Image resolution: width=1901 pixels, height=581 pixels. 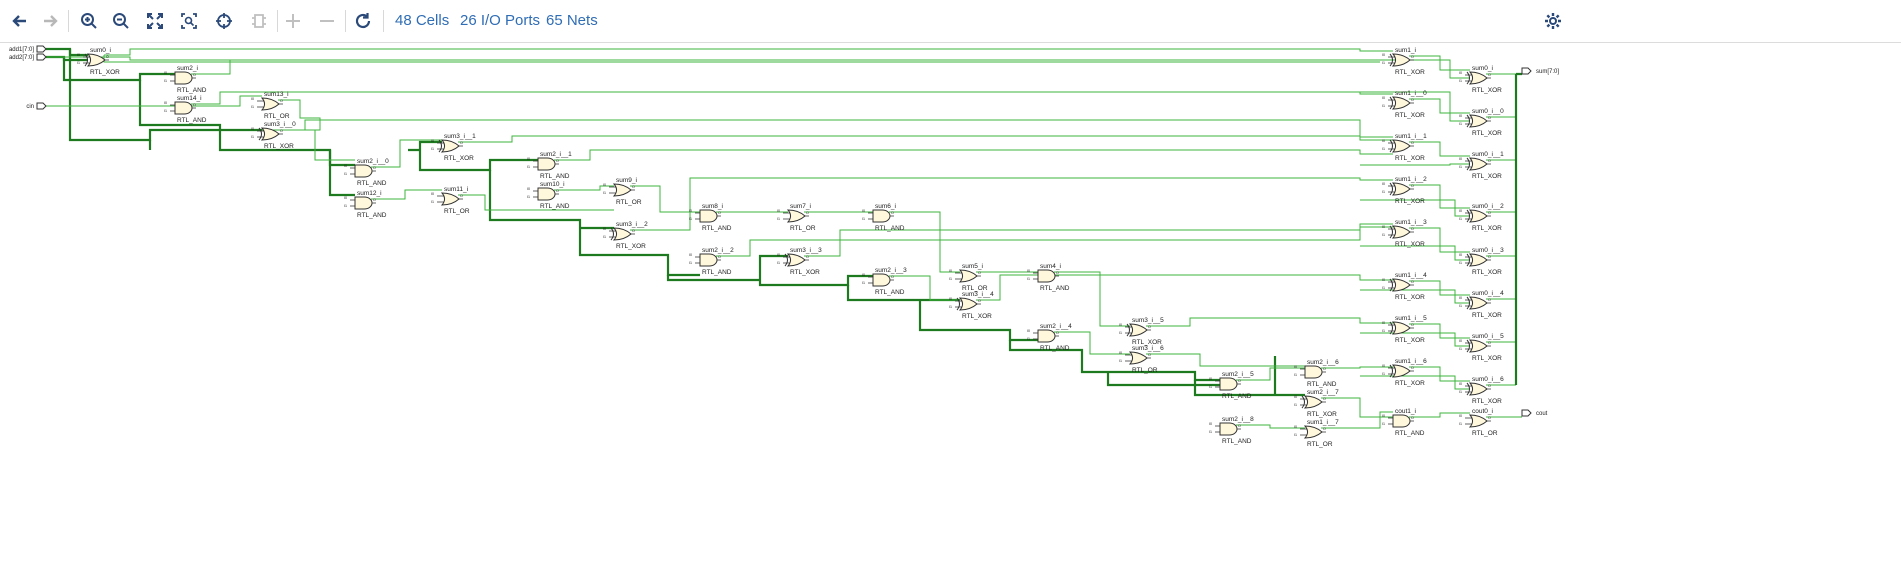 I want to click on cell-sum1-i-gate, so click(x=1401, y=60).